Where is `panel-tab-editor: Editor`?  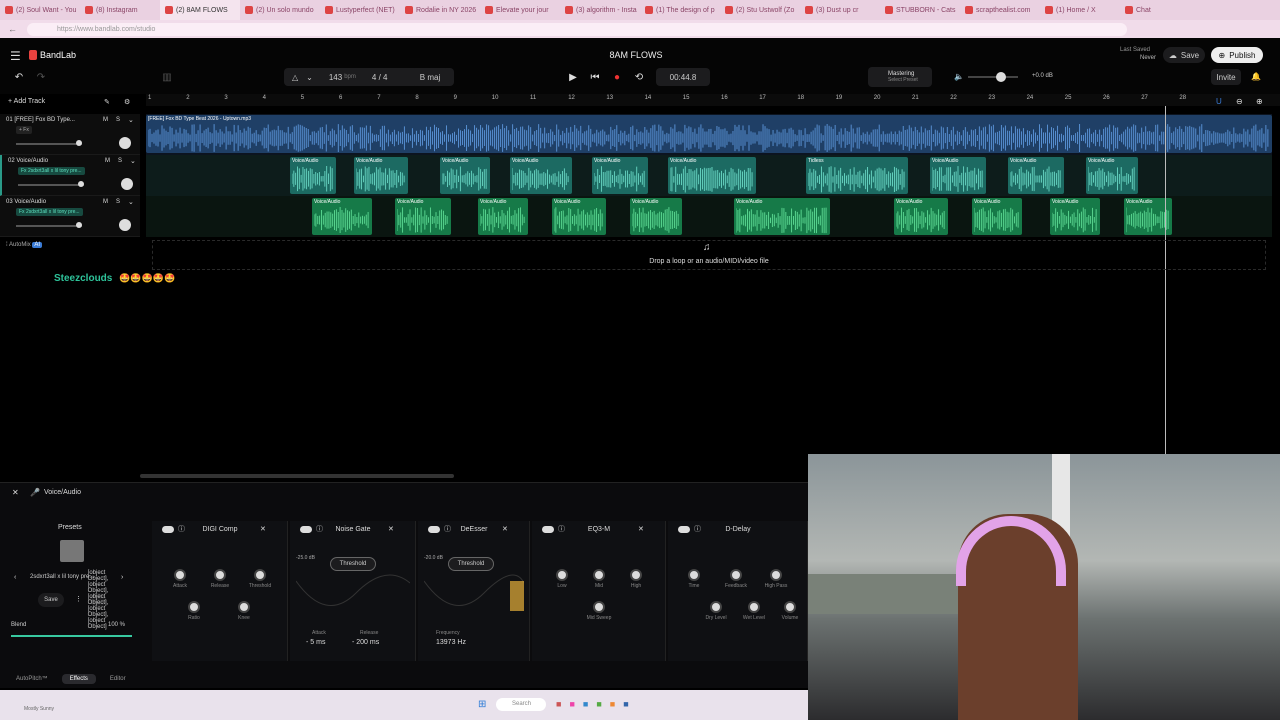 panel-tab-editor: Editor is located at coordinates (118, 679).